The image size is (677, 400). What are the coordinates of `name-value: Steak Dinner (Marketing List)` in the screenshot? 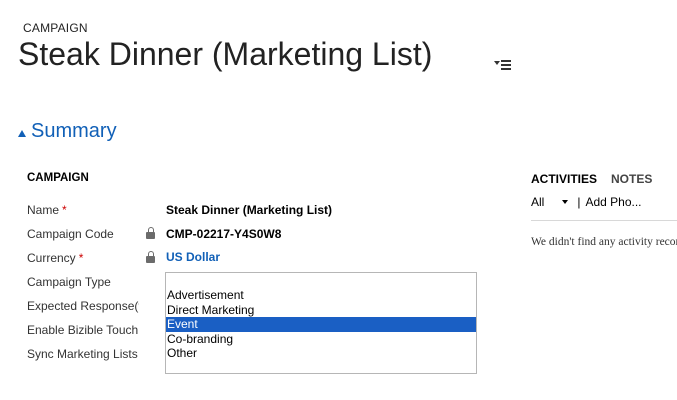 It's located at (249, 210).